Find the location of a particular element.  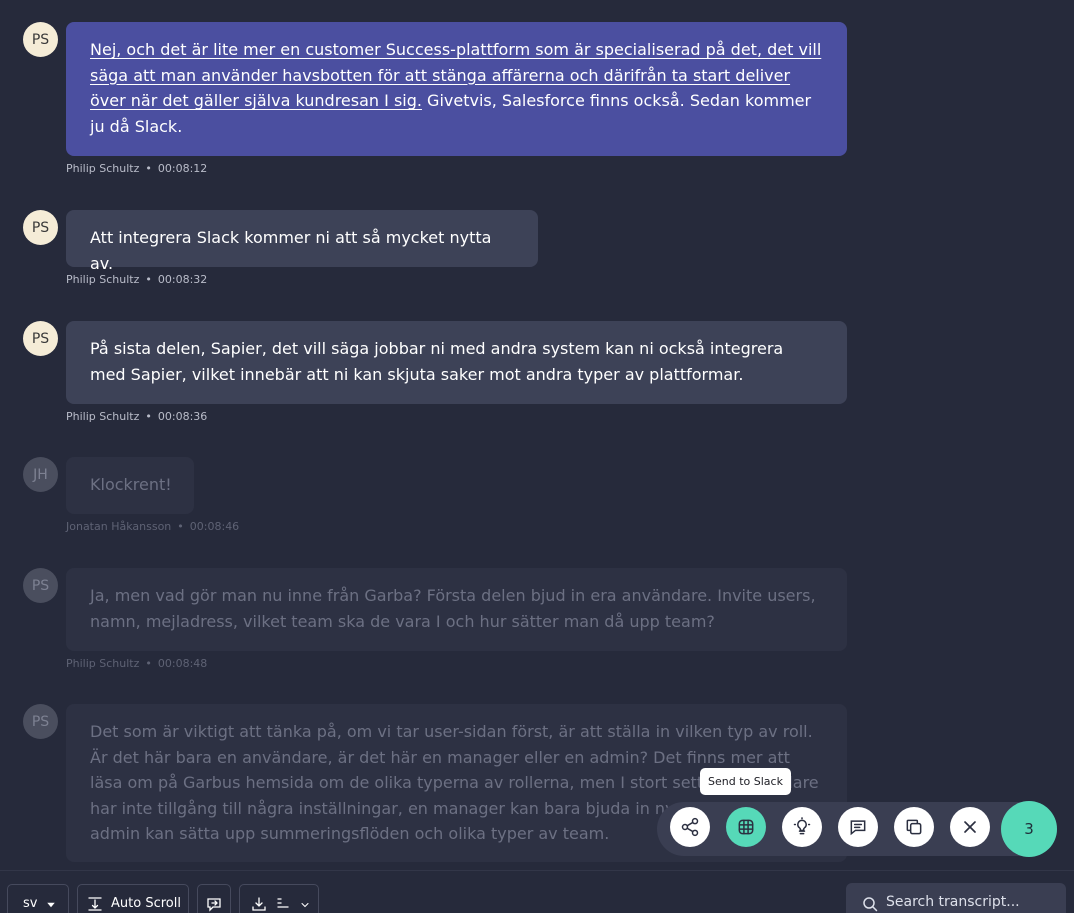

caret-down-icon is located at coordinates (51, 905).